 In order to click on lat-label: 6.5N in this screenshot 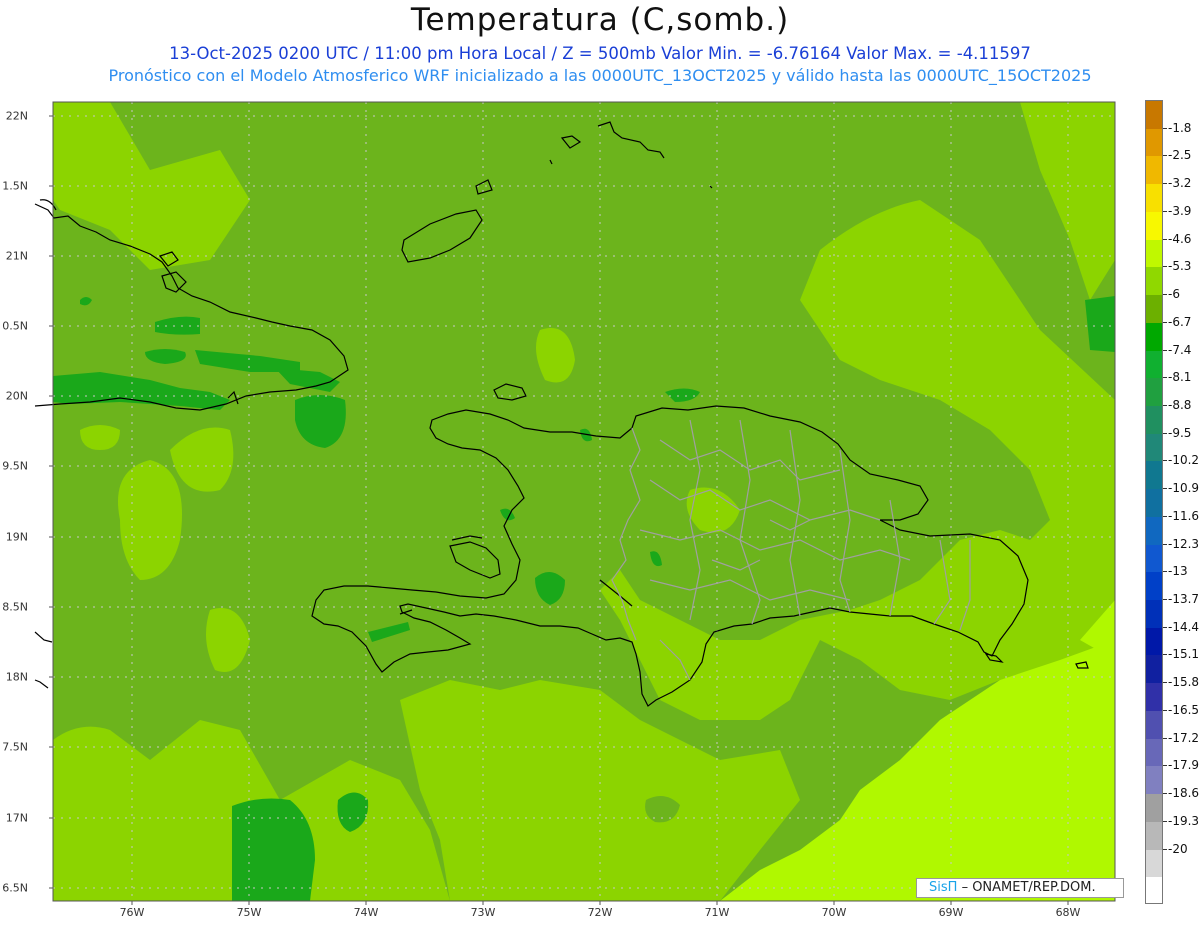, I will do `click(15, 888)`.